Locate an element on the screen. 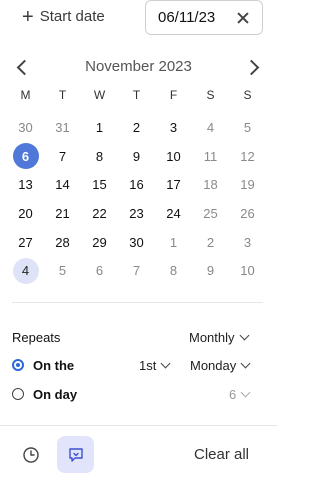  calendar-day: 11 is located at coordinates (210, 156).